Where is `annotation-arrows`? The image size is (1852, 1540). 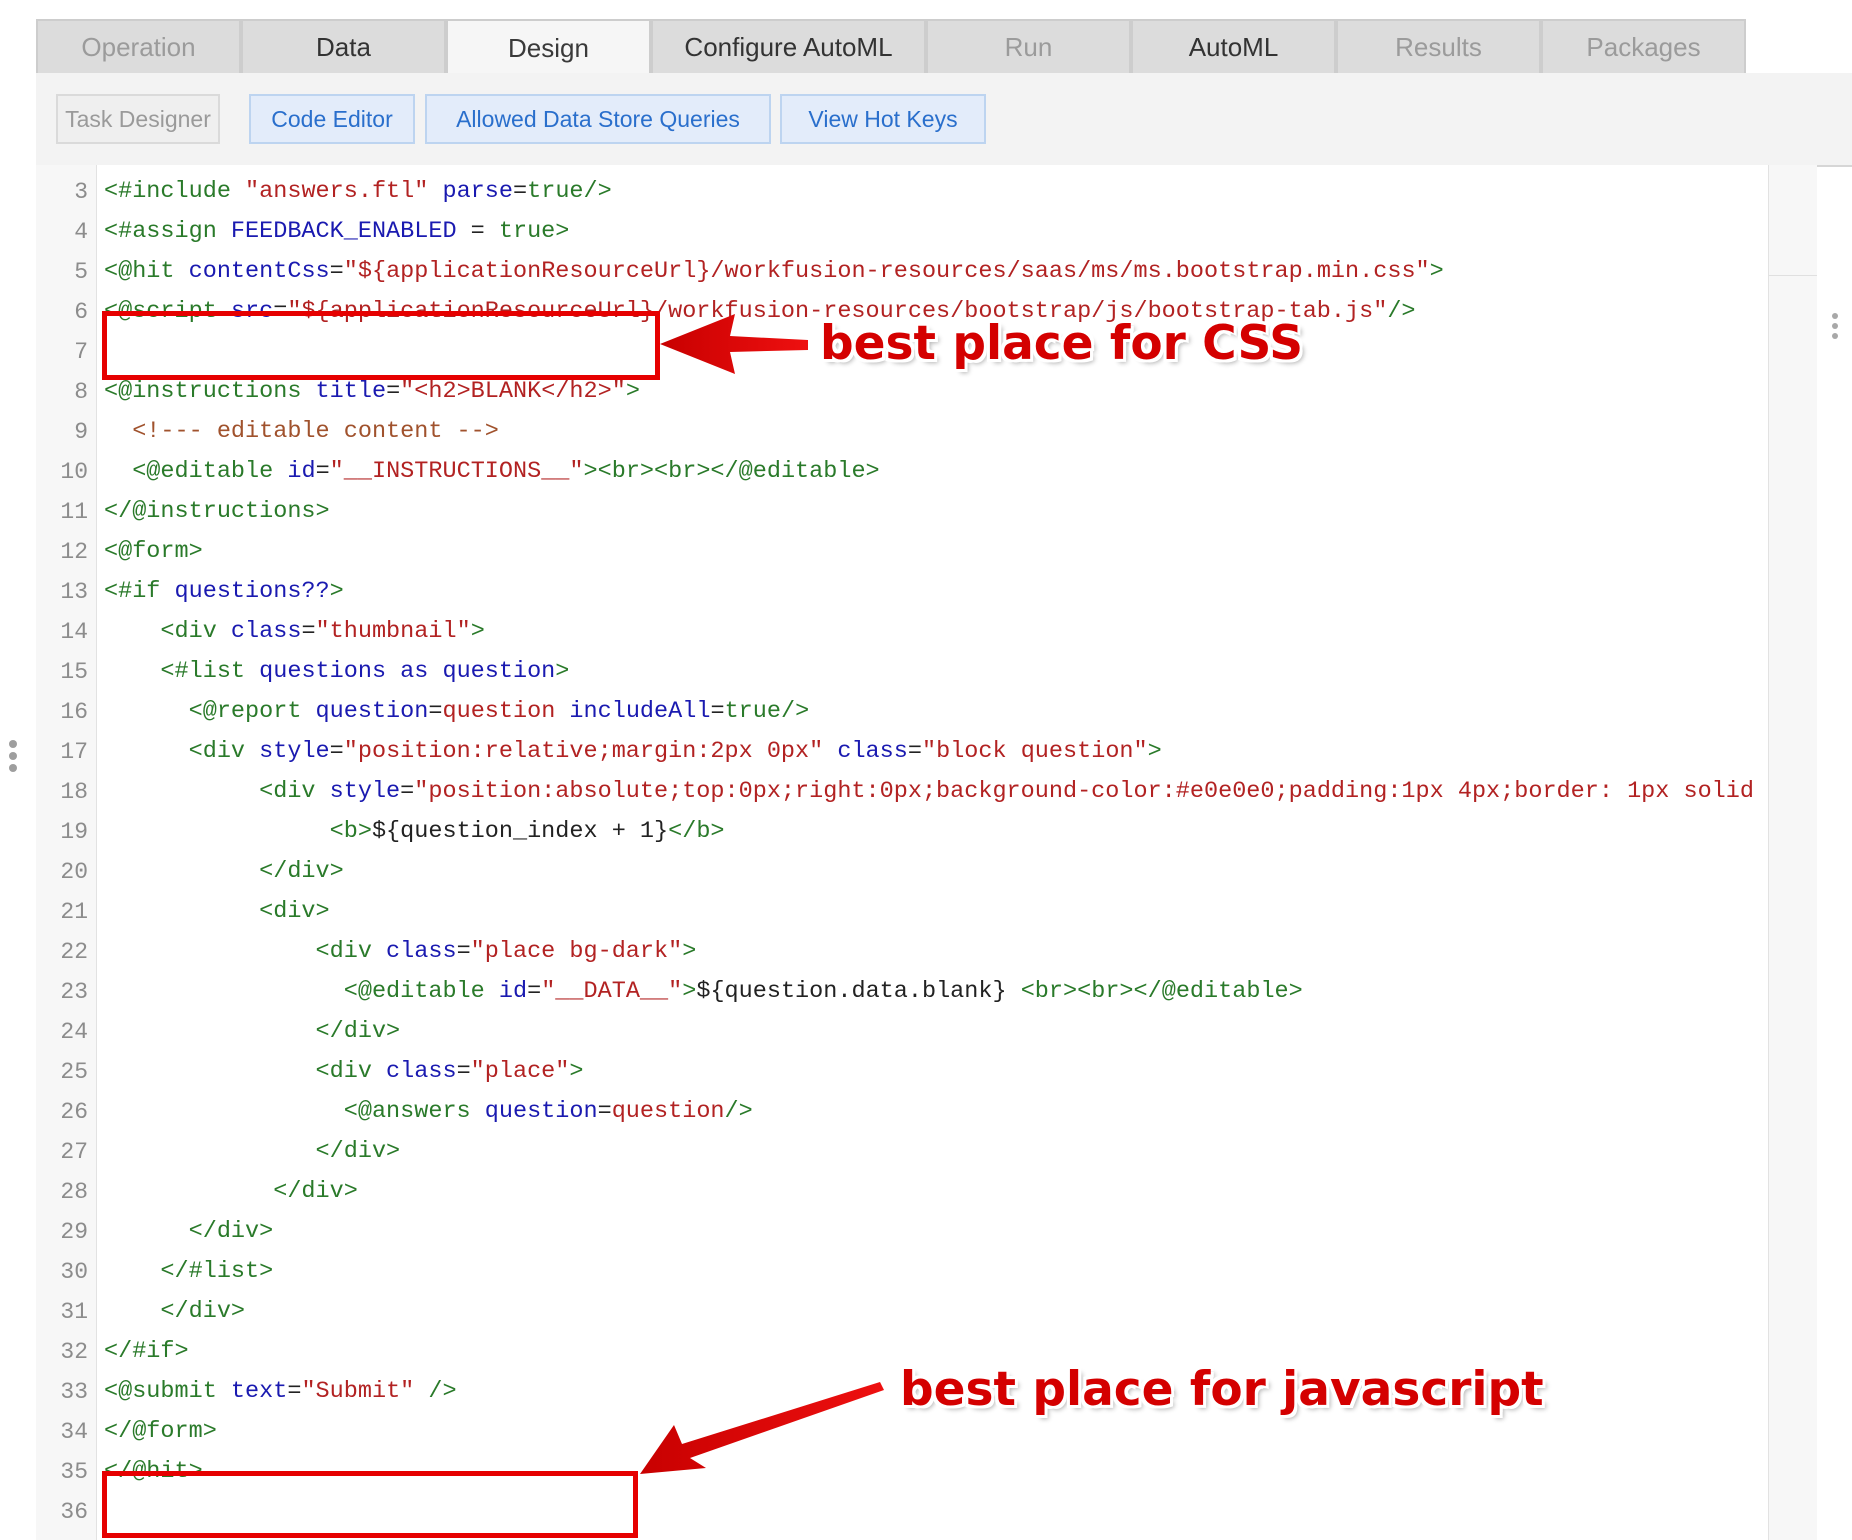
annotation-arrows is located at coordinates (762, 894).